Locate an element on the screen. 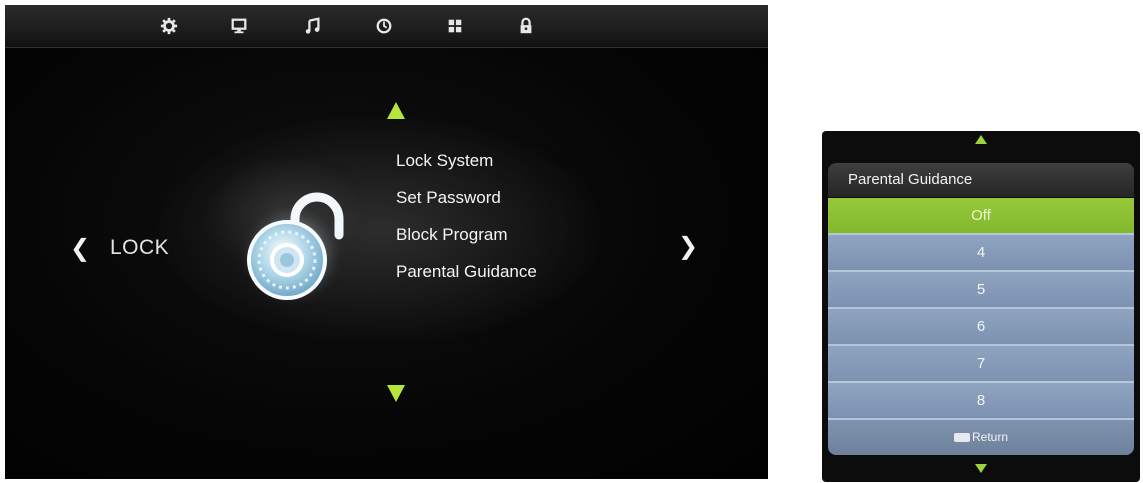 This screenshot has height=483, width=1143. menu-item-block-program: Block Program is located at coordinates (466, 242).